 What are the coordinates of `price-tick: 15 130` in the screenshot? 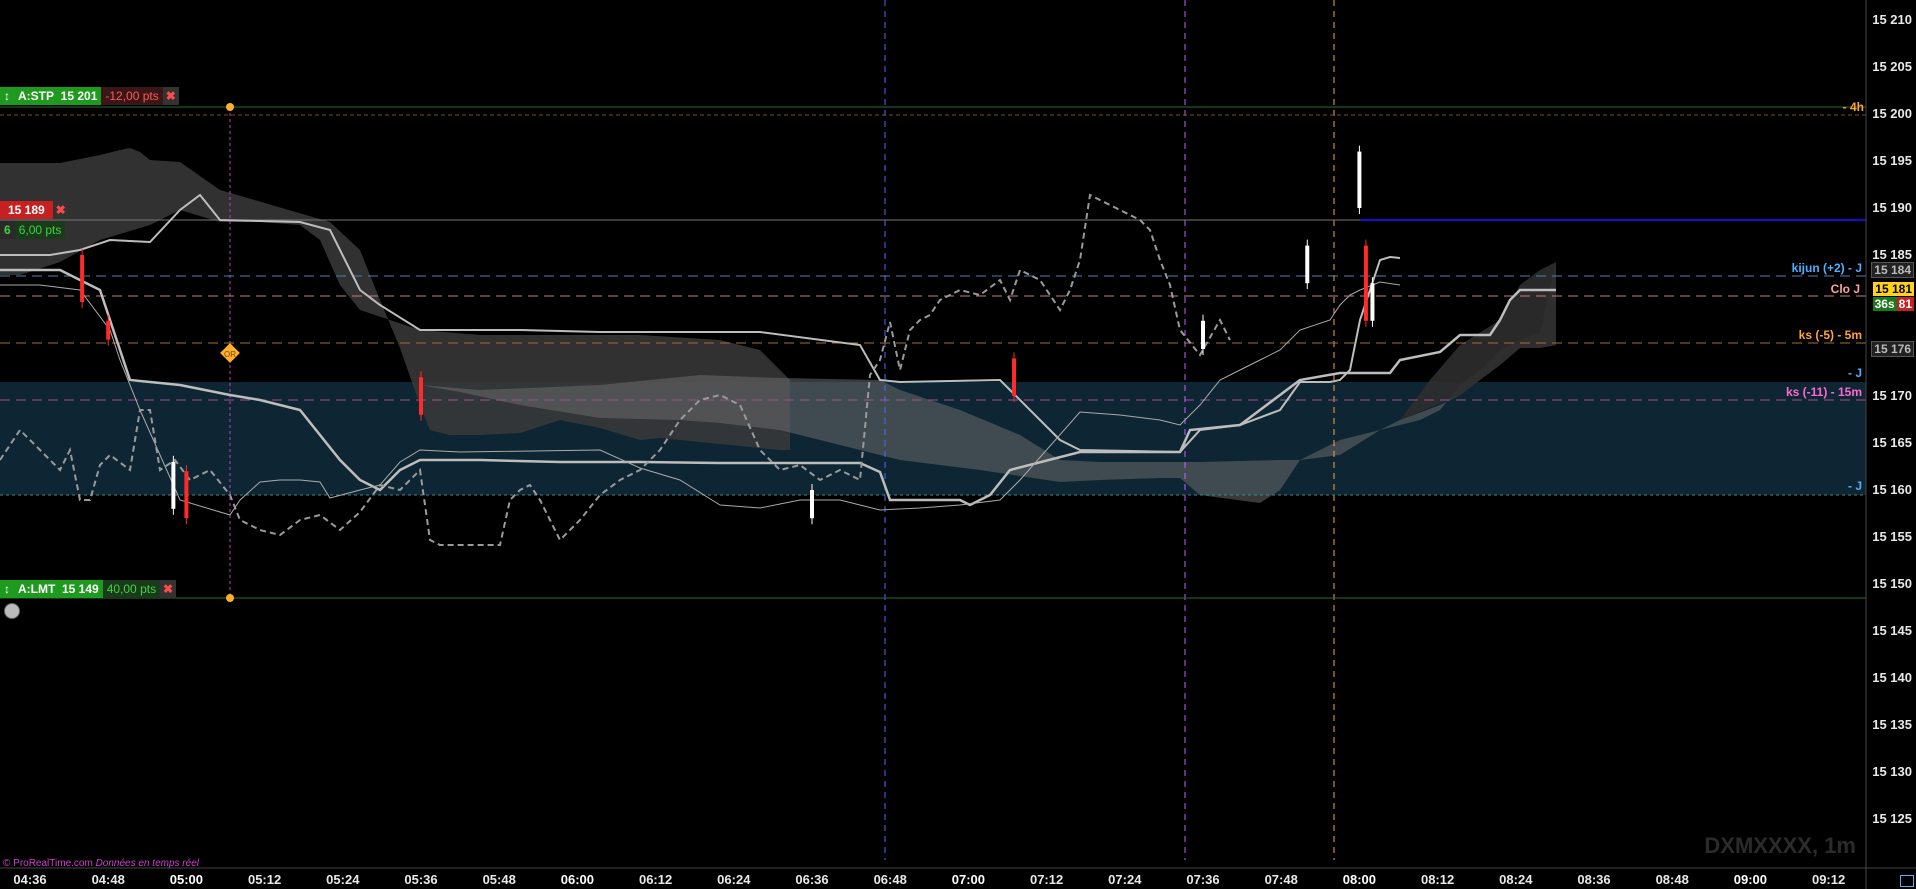 It's located at (1892, 771).